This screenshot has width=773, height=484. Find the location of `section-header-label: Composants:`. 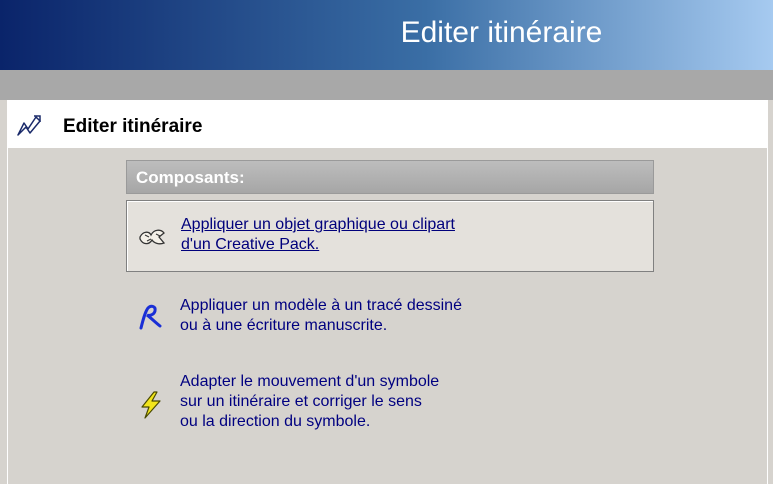

section-header-label: Composants: is located at coordinates (190, 177).